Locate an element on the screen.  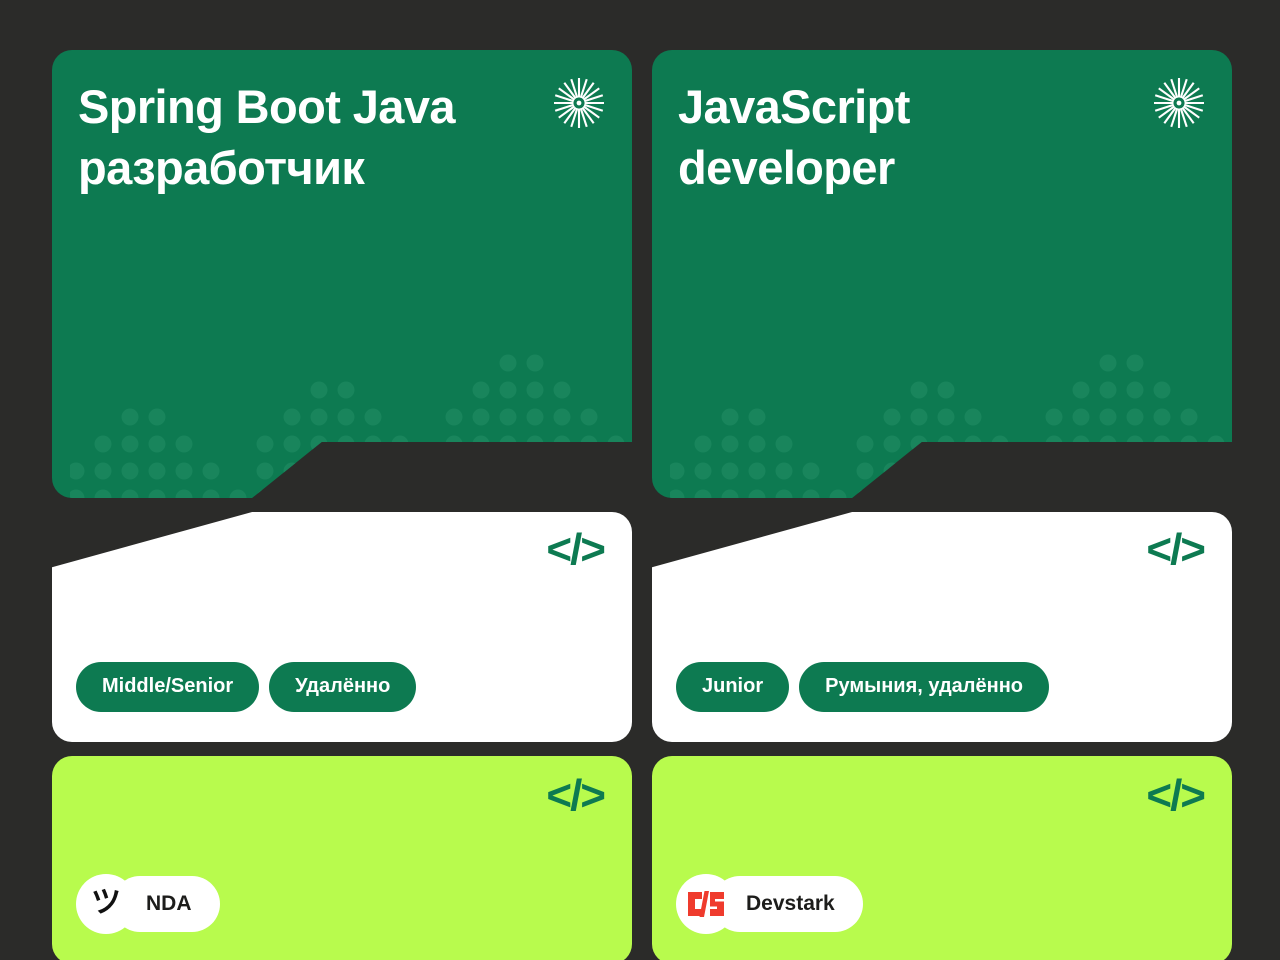
nda-smiley-icon: ツ is located at coordinates (106, 904).